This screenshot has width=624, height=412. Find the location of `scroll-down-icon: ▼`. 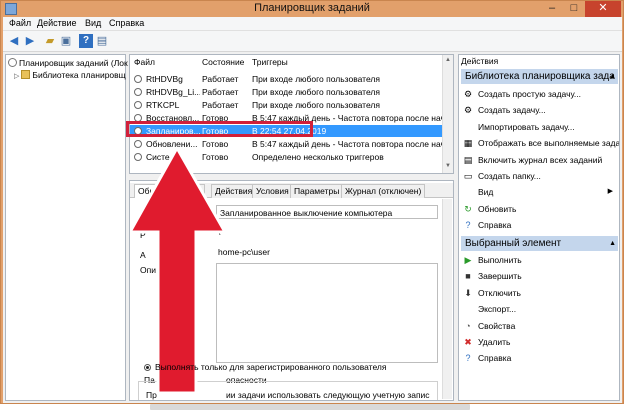

scroll-down-icon: ▼ is located at coordinates (448, 166).